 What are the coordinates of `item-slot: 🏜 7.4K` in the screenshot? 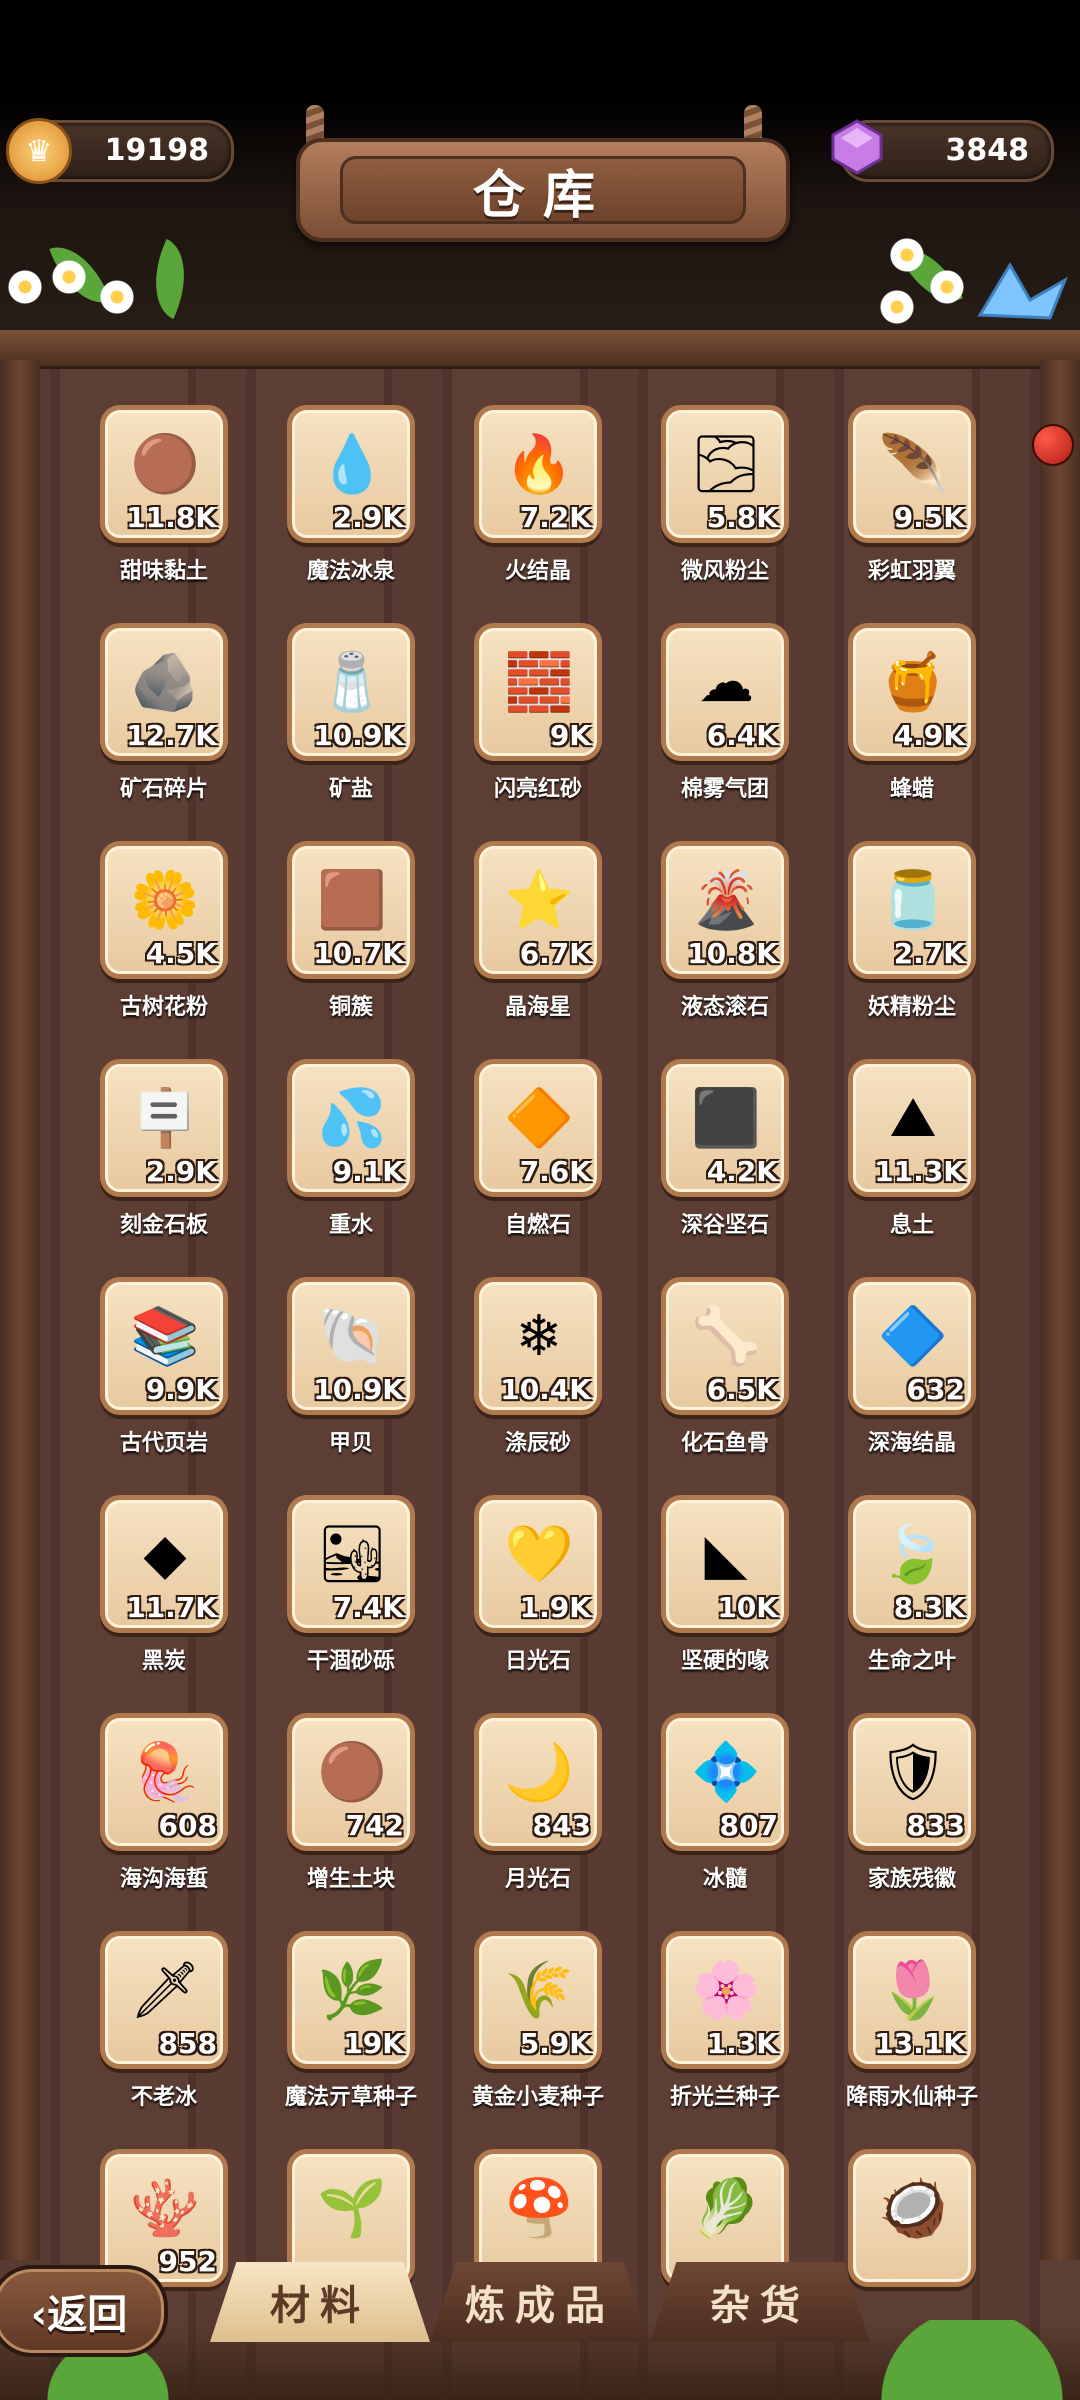 It's located at (351, 1564).